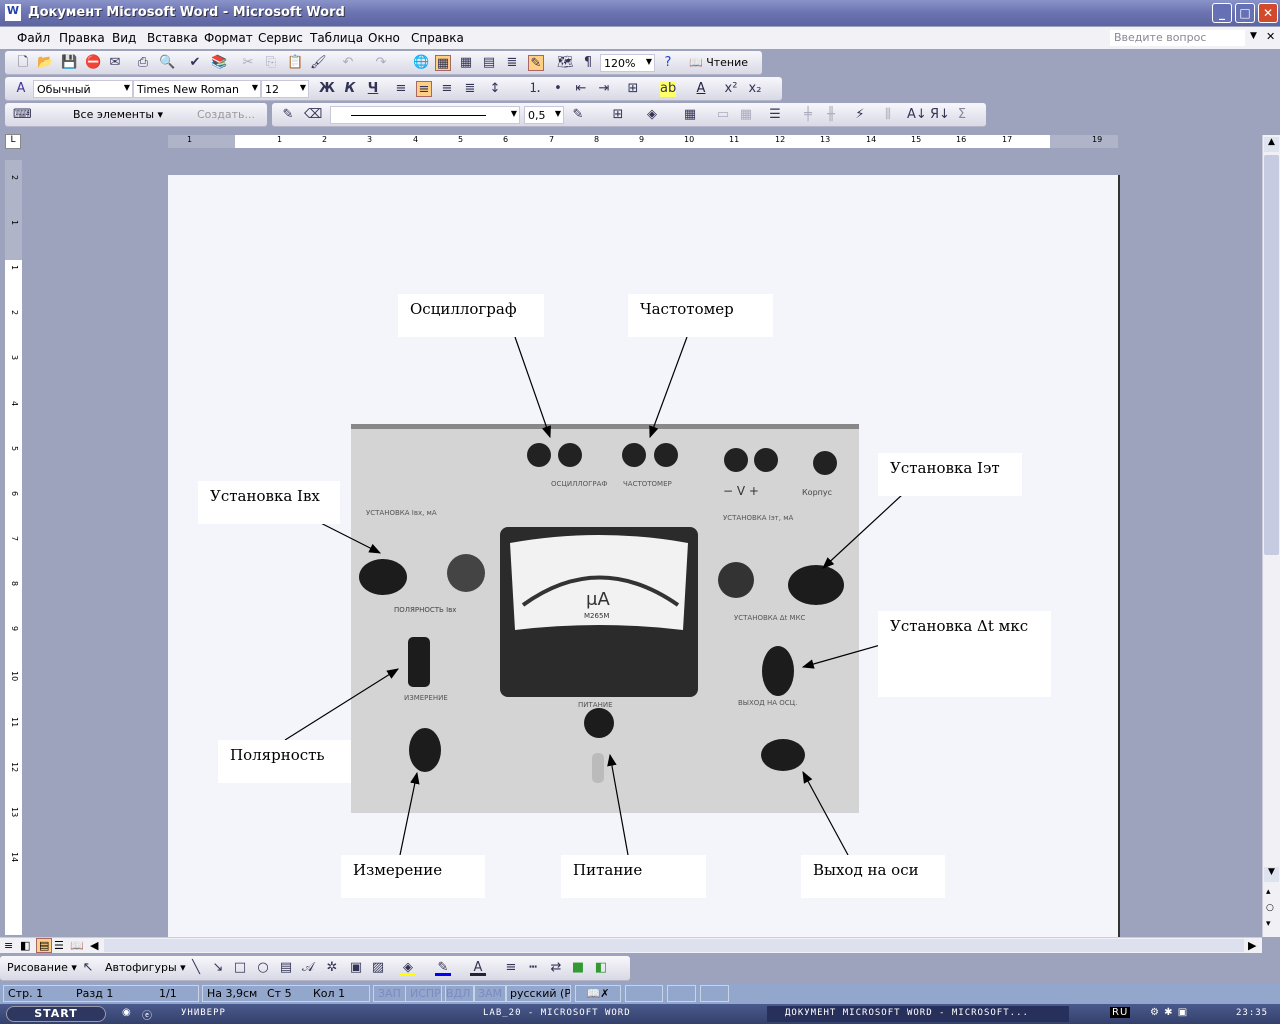  I want to click on status-track: ИСПР, so click(425, 993).